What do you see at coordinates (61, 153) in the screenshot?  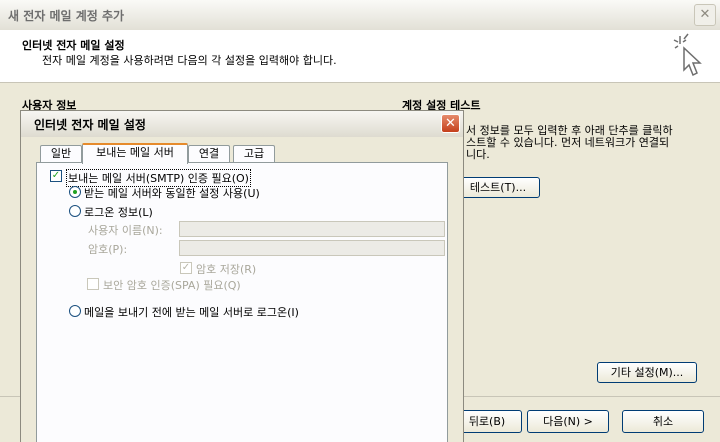 I see `tab-general: 일반` at bounding box center [61, 153].